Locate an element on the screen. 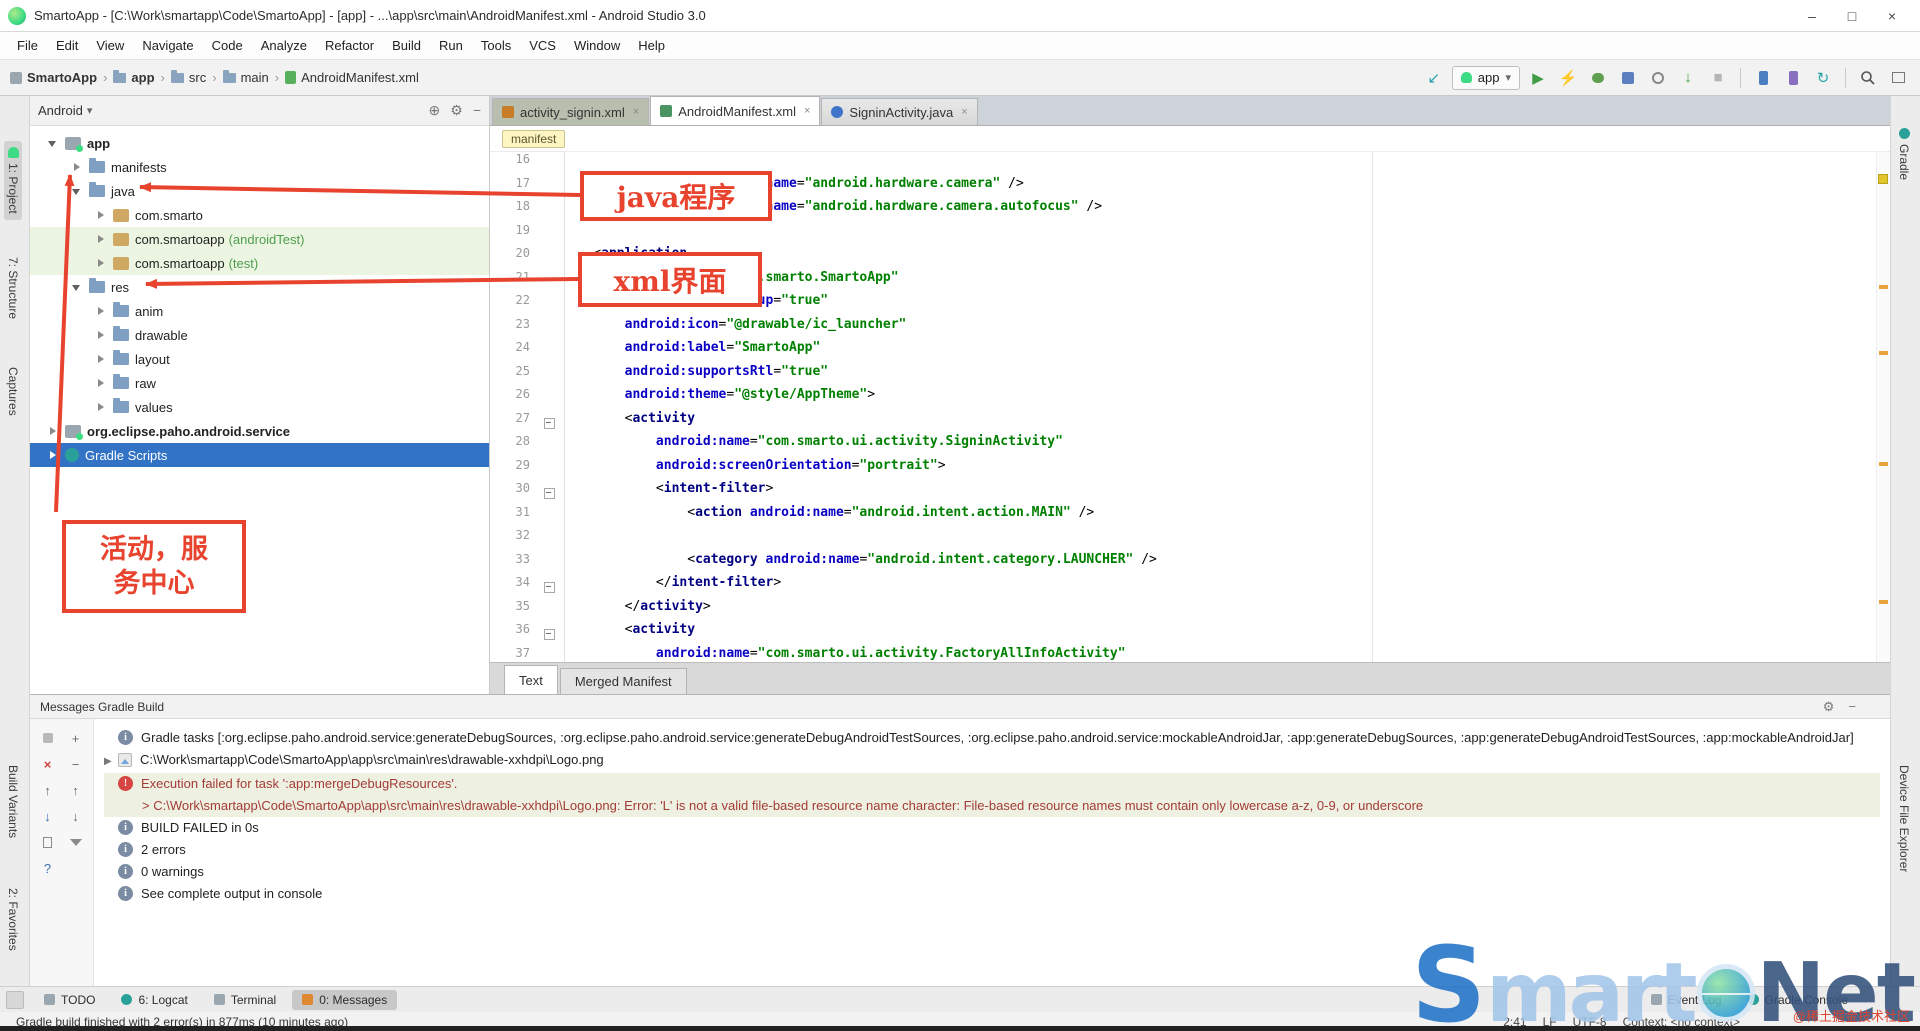 This screenshot has width=1920, height=1031. menu-build: Build is located at coordinates (406, 45).